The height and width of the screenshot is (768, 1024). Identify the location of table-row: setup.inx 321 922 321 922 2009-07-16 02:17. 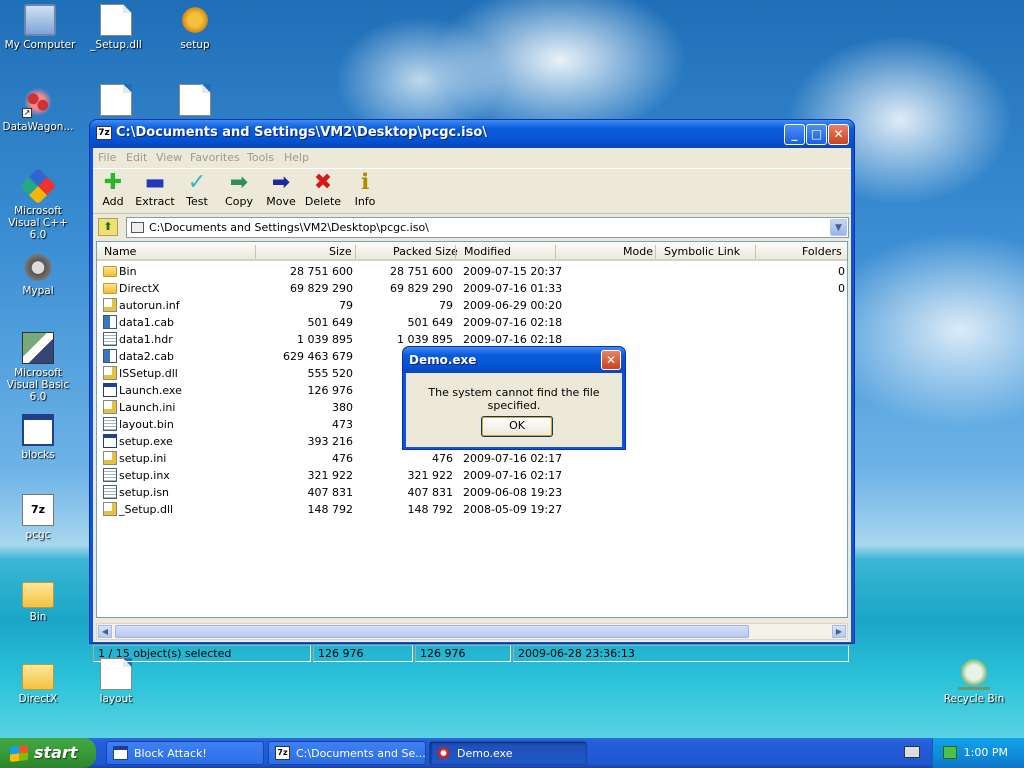
(472, 475).